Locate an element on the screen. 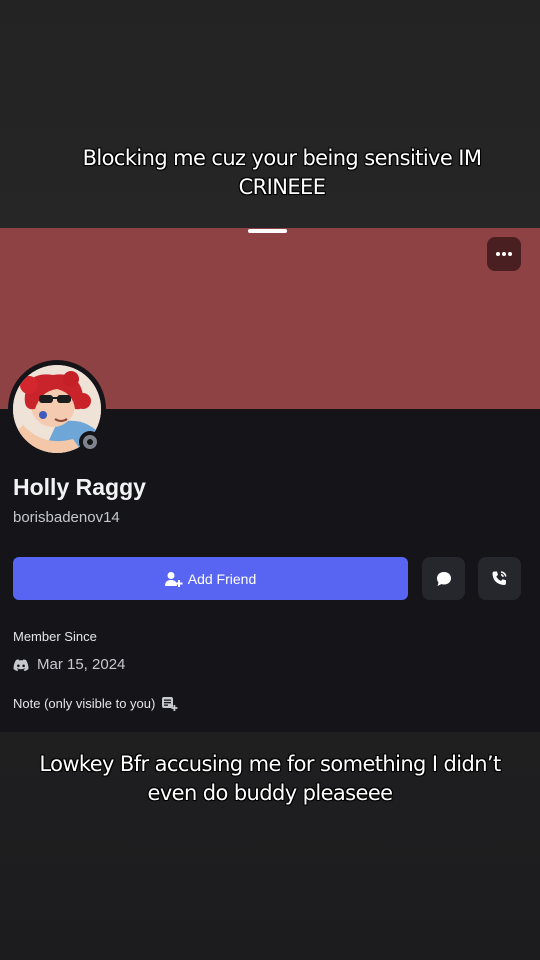  note-label: Note (only visible to you) is located at coordinates (84, 703).